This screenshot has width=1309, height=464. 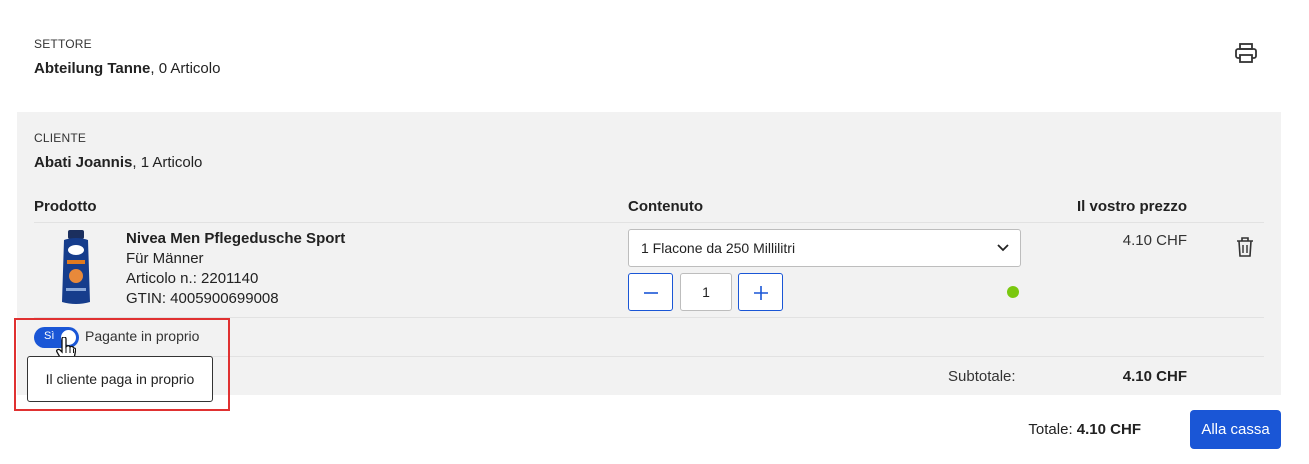 I want to click on column-header-price: Il vostro prezzo, so click(x=1131, y=206).